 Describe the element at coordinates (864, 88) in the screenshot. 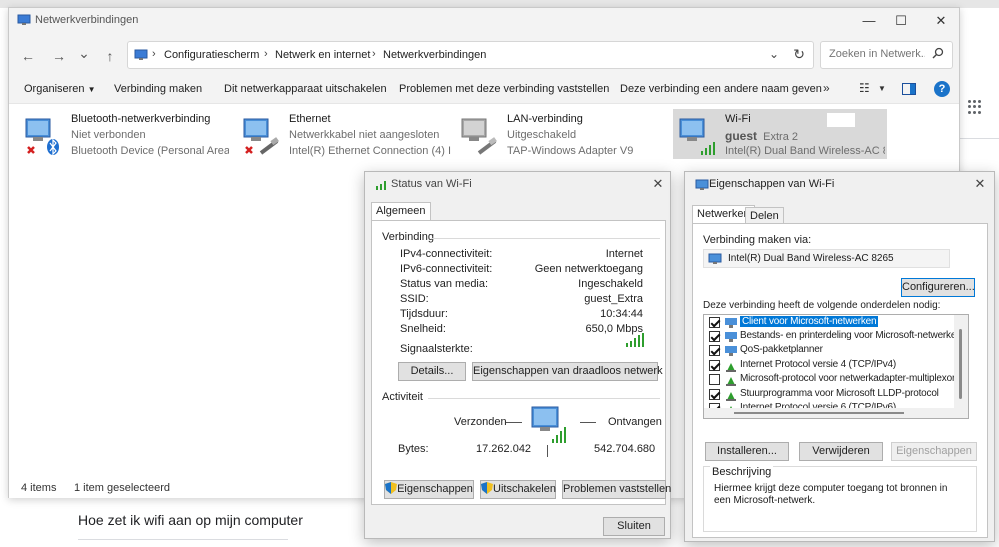

I see `view-options-icon: ☷` at that location.